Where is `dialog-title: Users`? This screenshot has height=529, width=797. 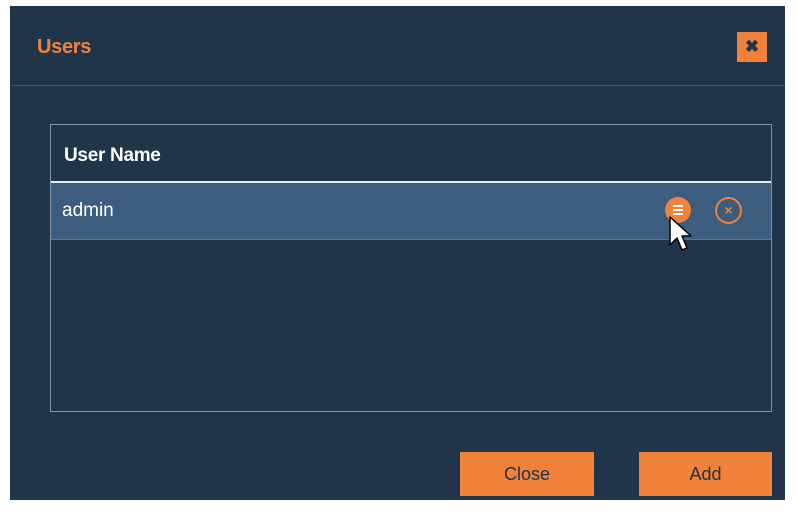
dialog-title: Users is located at coordinates (64, 47).